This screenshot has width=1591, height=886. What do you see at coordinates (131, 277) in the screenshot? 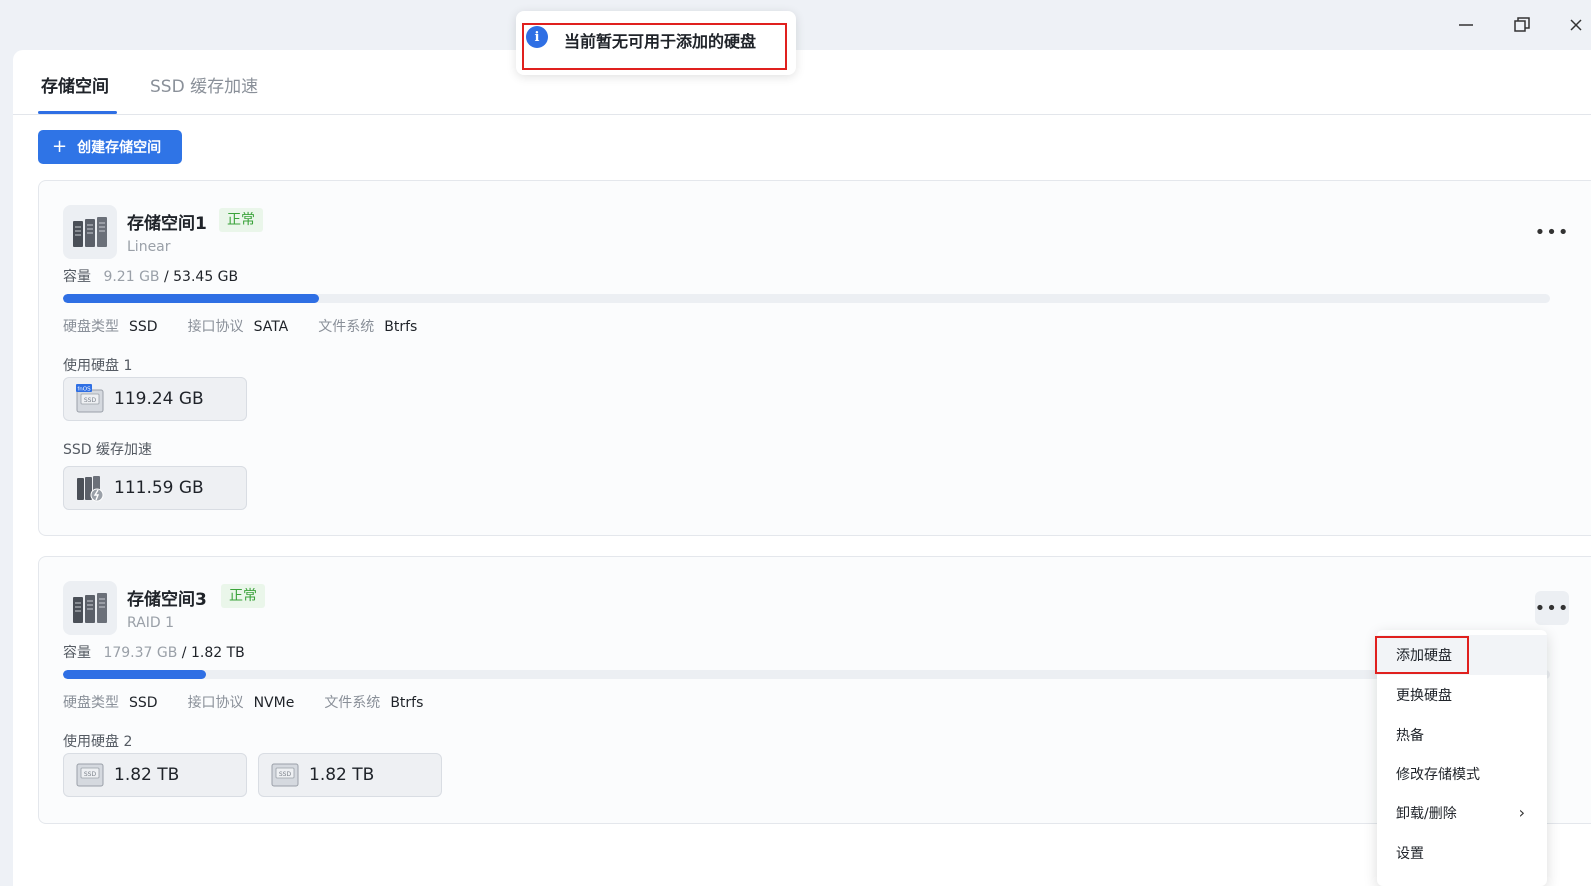
I see `capacity-used: 9.21 GB` at bounding box center [131, 277].